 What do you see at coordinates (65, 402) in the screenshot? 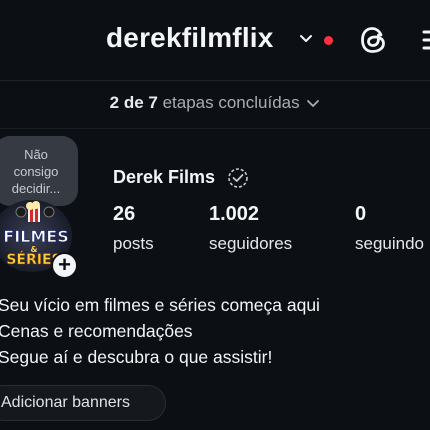
I see `add-banners-label: Adicionar banners` at bounding box center [65, 402].